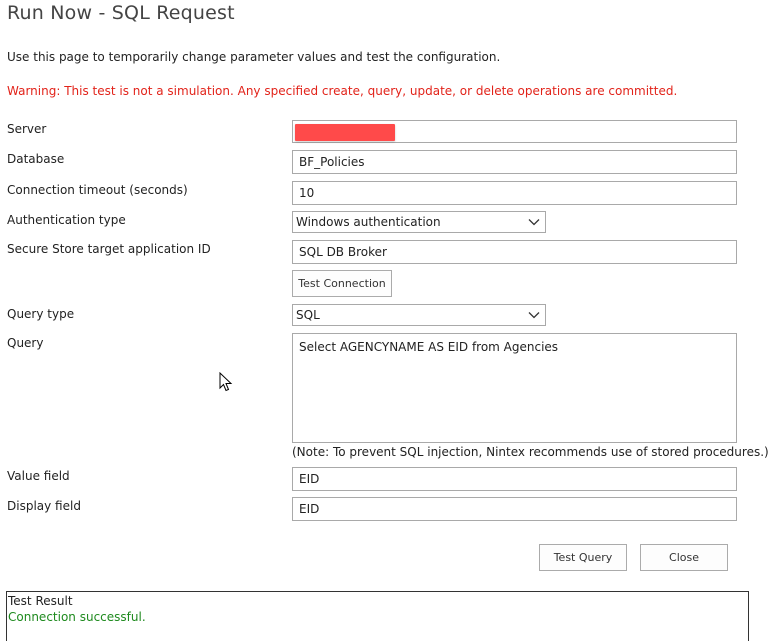  I want to click on query-value: Select AGENCYNAME AS EID from Agencies, so click(429, 347).